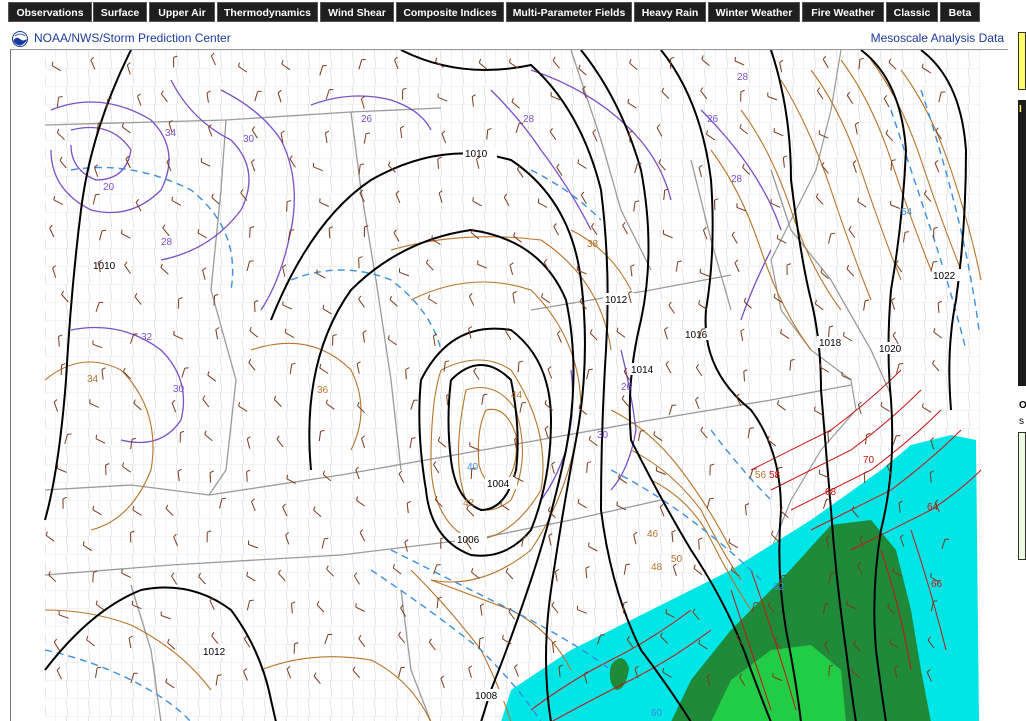 This screenshot has width=1026, height=721. Describe the element at coordinates (960, 12) in the screenshot. I see `nav-beta: Beta` at that location.